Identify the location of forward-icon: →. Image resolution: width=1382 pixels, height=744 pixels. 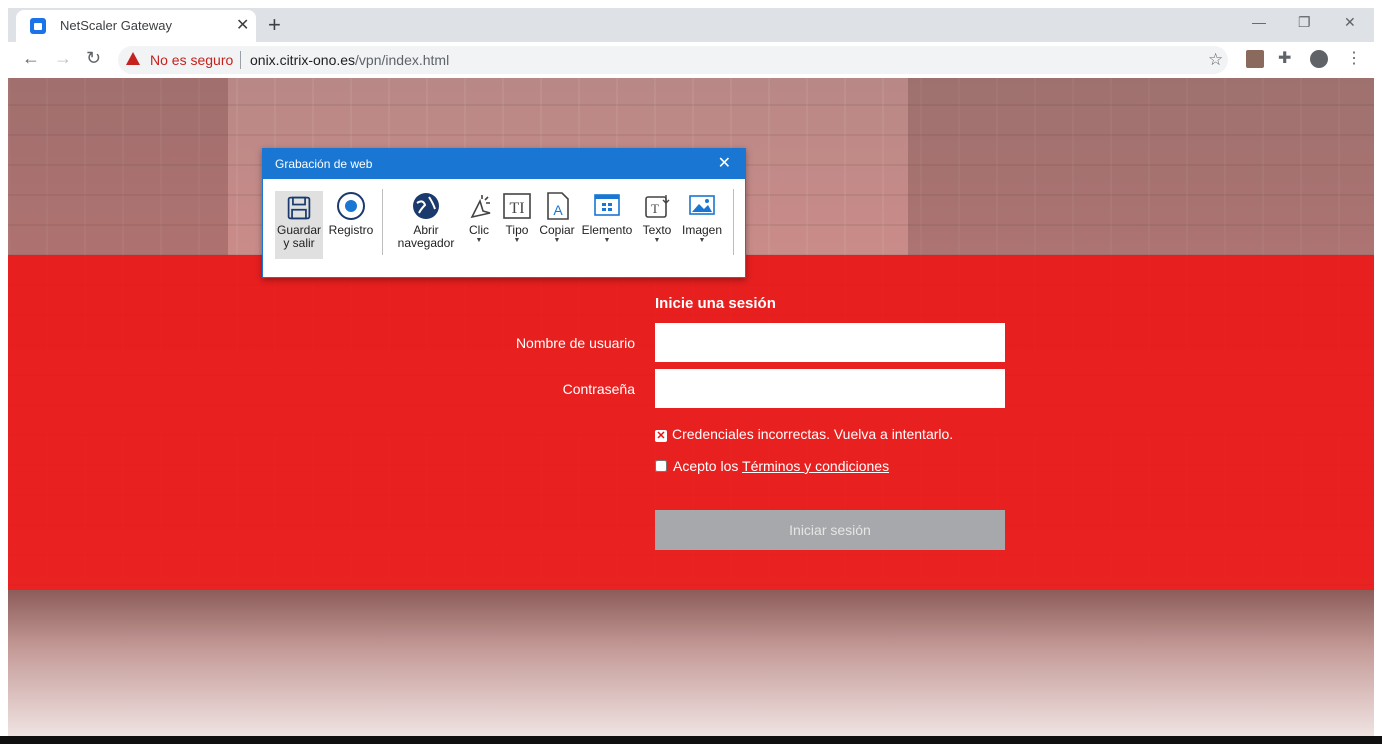
(63, 58).